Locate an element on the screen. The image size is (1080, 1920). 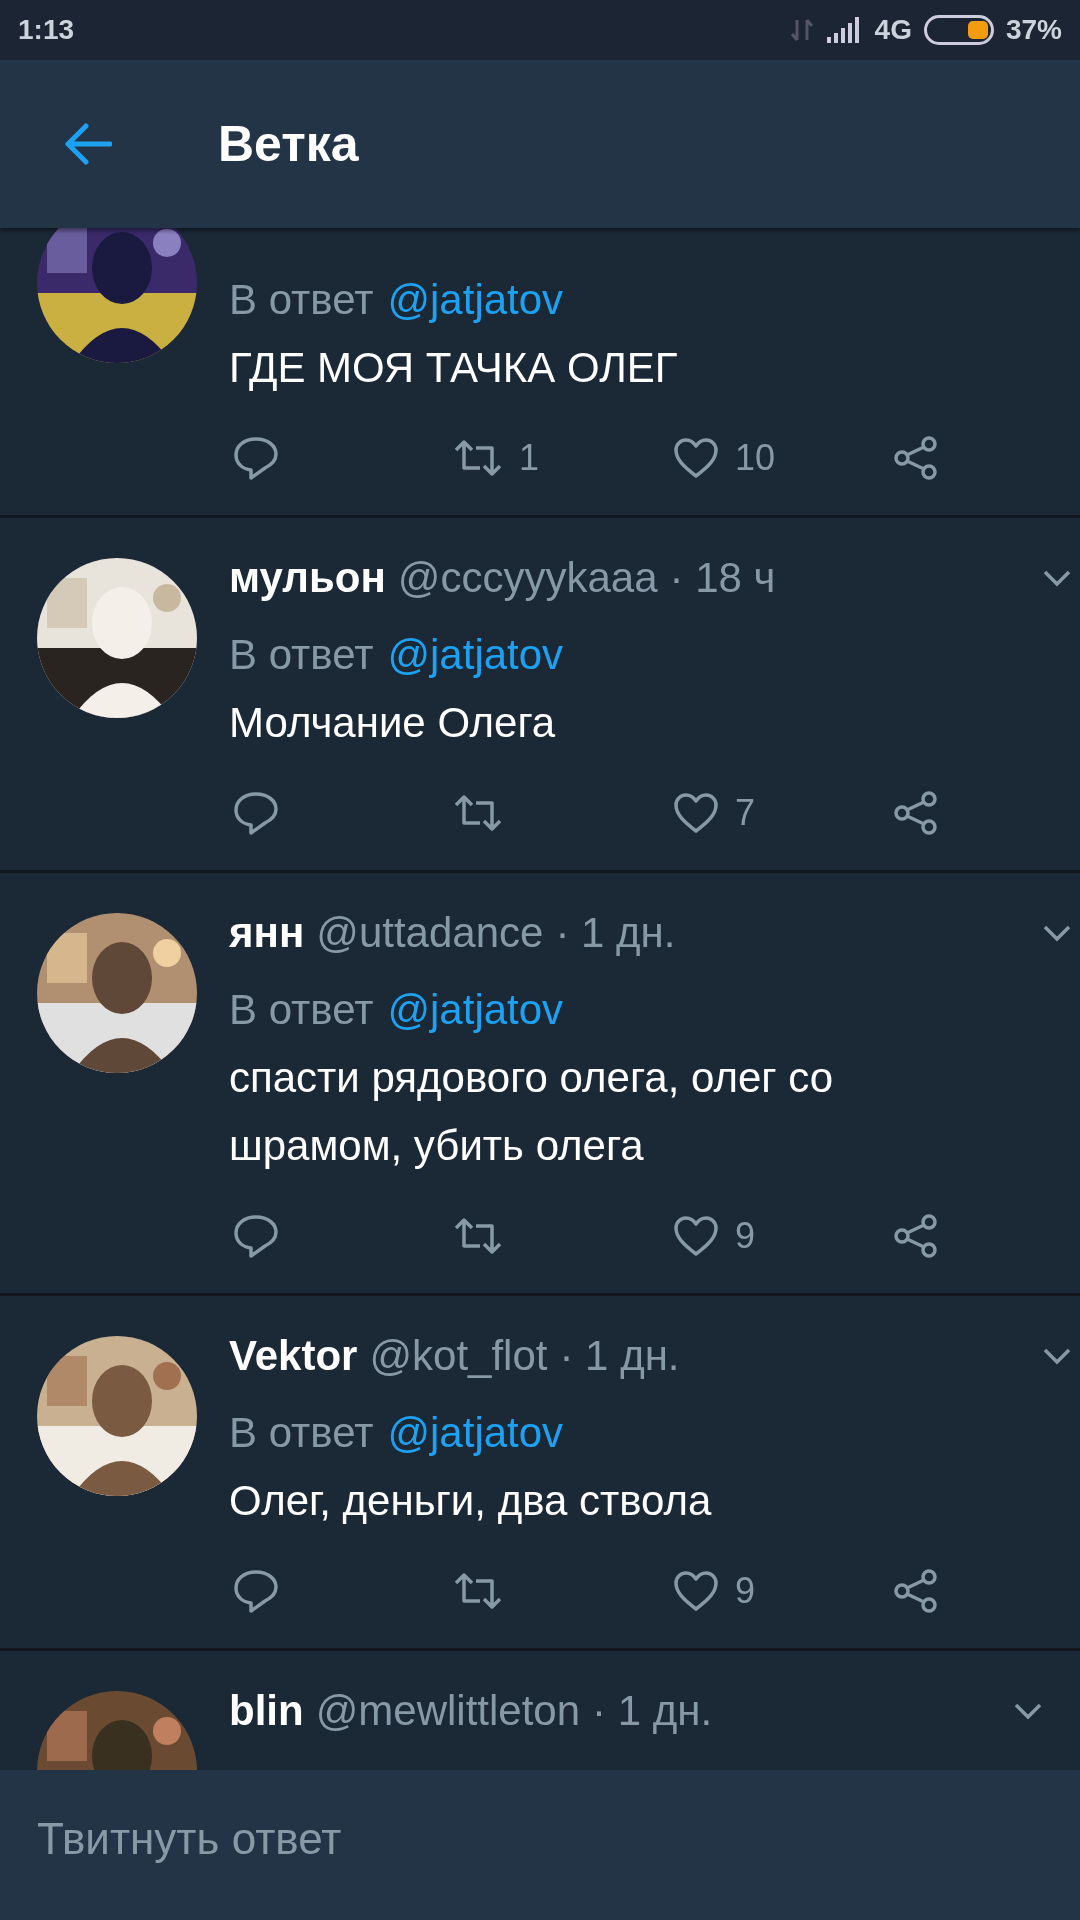
user-handle: @mewlittleton is located at coordinates (448, 1711).